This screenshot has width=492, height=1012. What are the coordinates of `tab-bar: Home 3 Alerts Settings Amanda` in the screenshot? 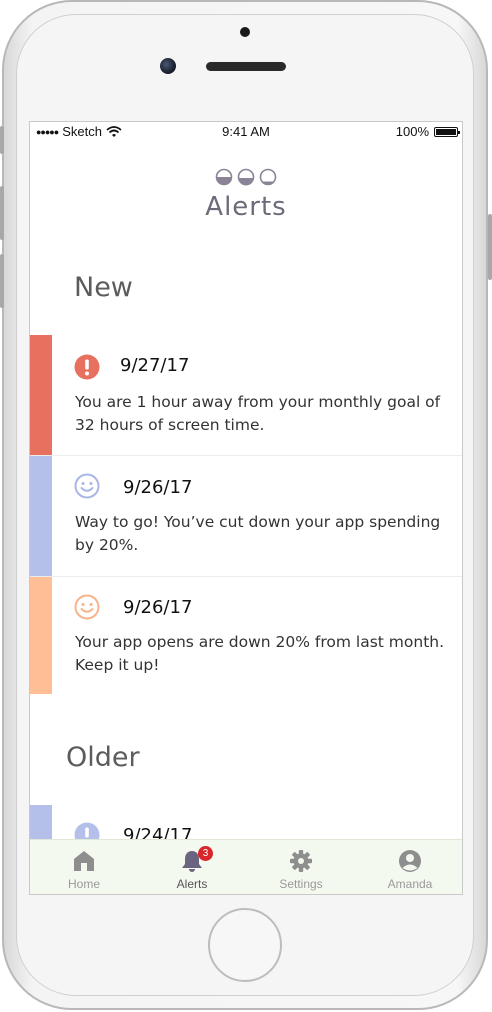 It's located at (246, 866).